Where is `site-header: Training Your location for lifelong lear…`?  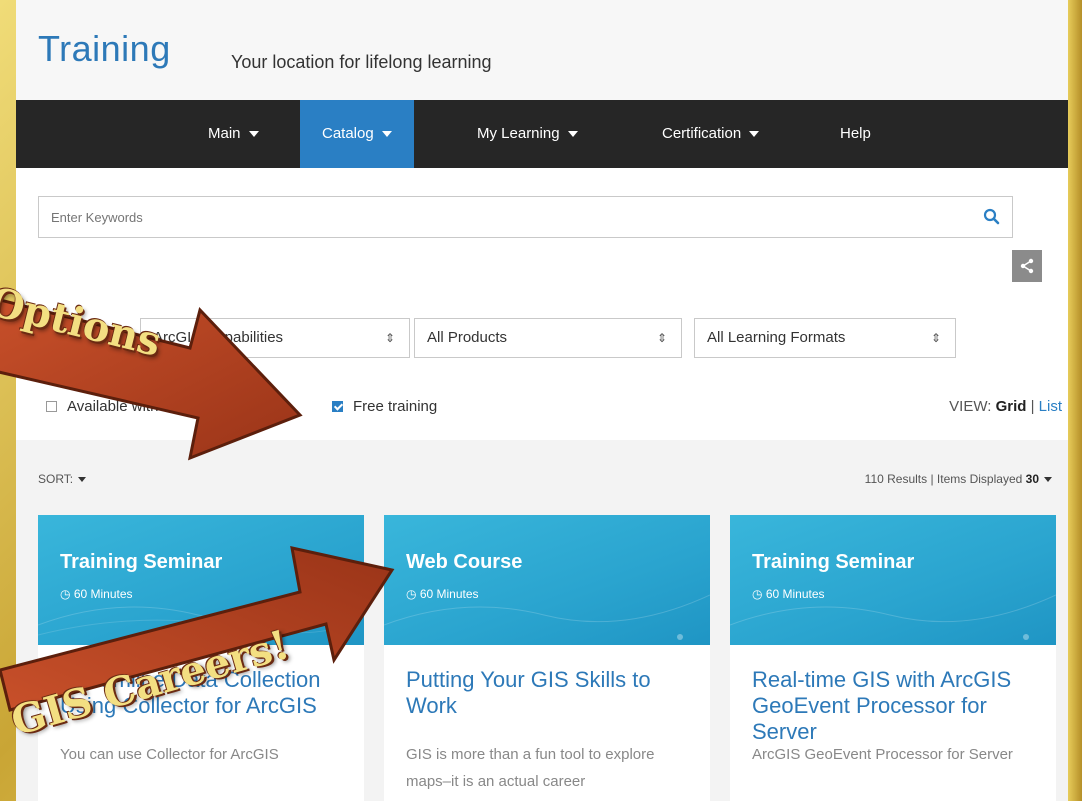 site-header: Training Your location for lifelong lear… is located at coordinates (549, 50).